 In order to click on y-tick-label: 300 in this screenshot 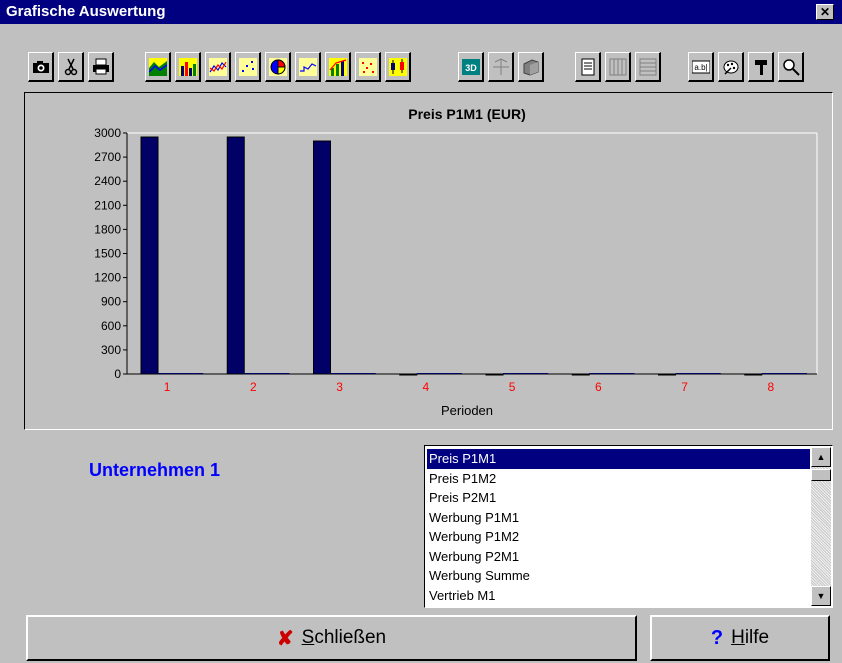, I will do `click(111, 350)`.